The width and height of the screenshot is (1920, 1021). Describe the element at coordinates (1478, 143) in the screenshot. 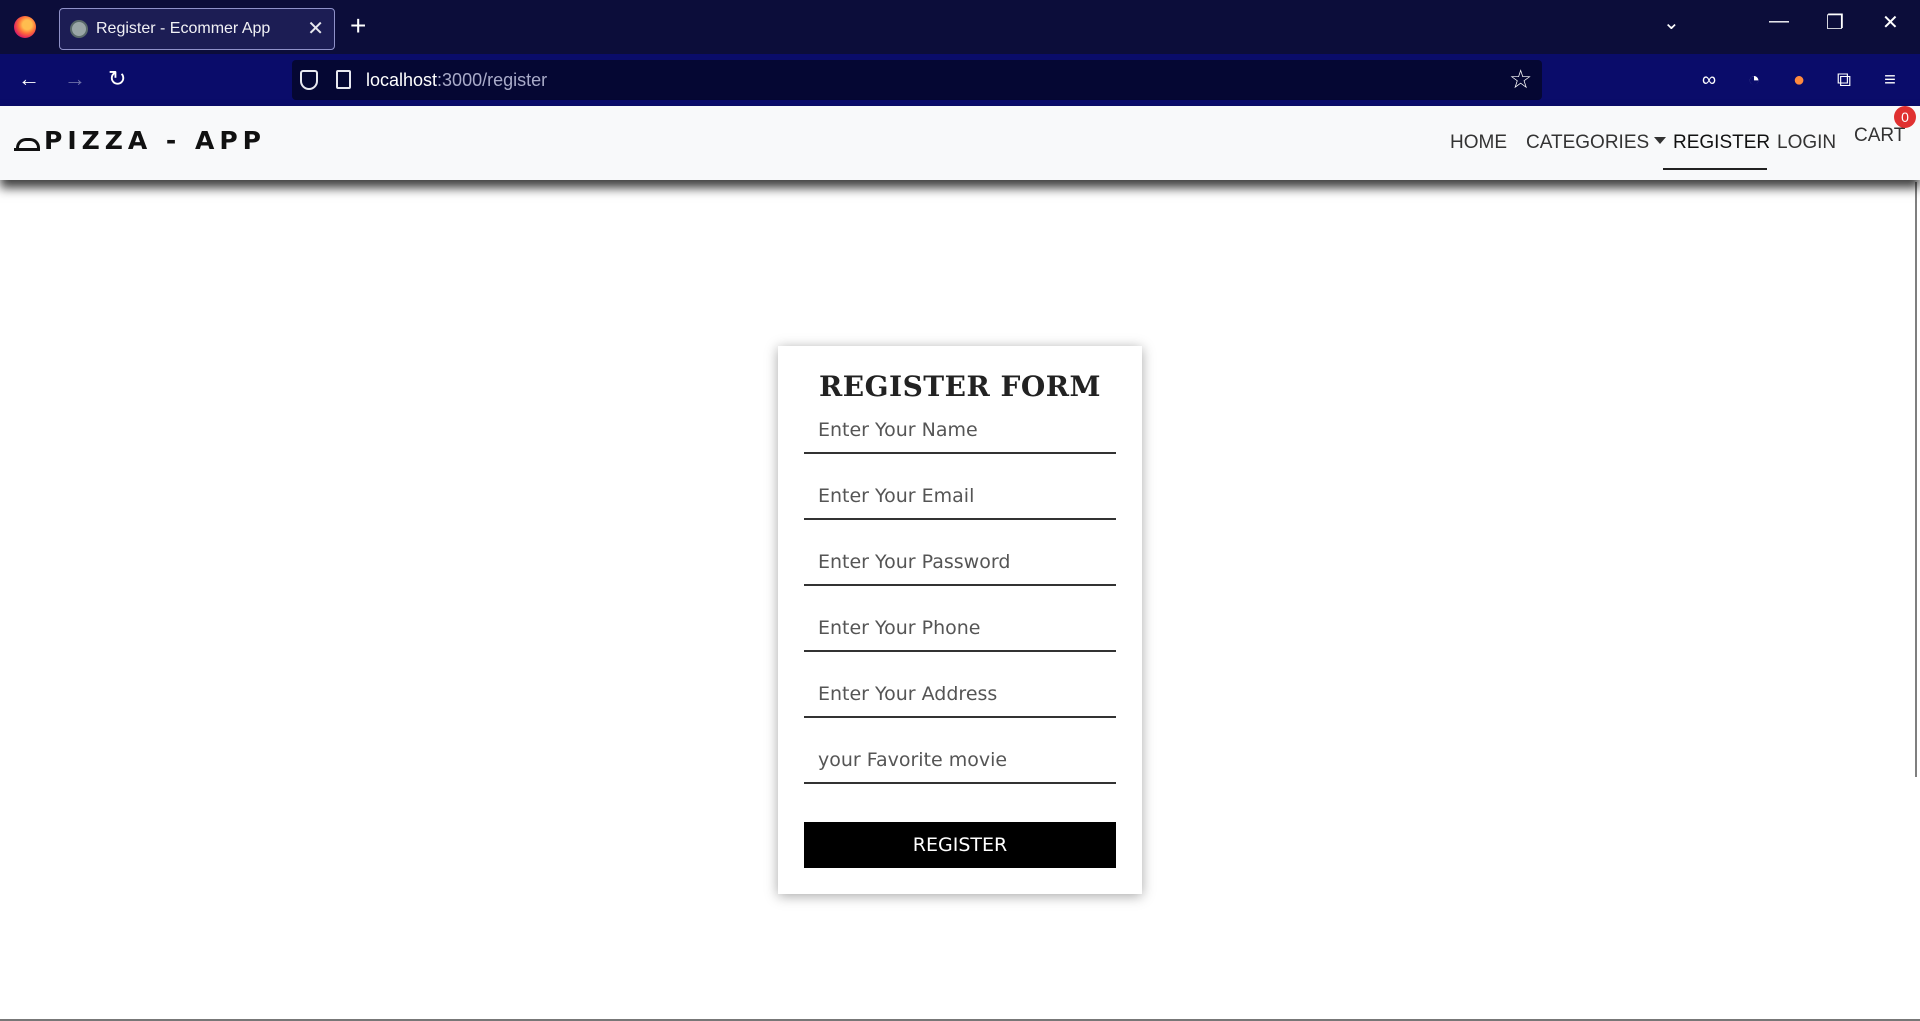

I see `nav-home: HOME` at that location.